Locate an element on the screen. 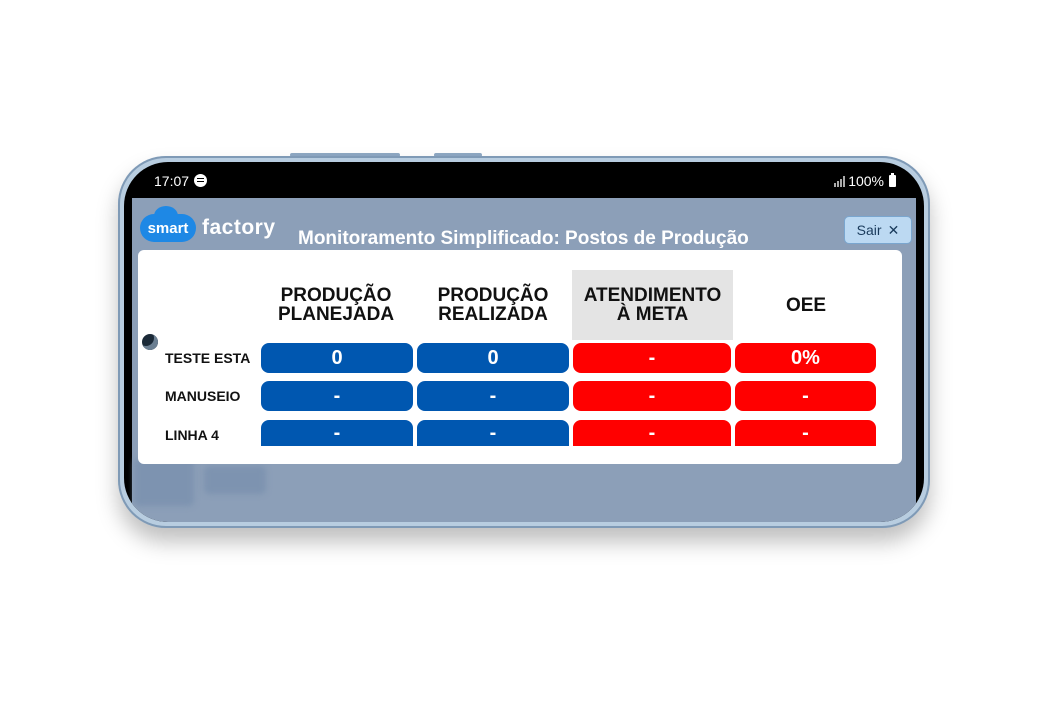 This screenshot has height=715, width=1058. logo-factory-text: factory is located at coordinates (239, 227).